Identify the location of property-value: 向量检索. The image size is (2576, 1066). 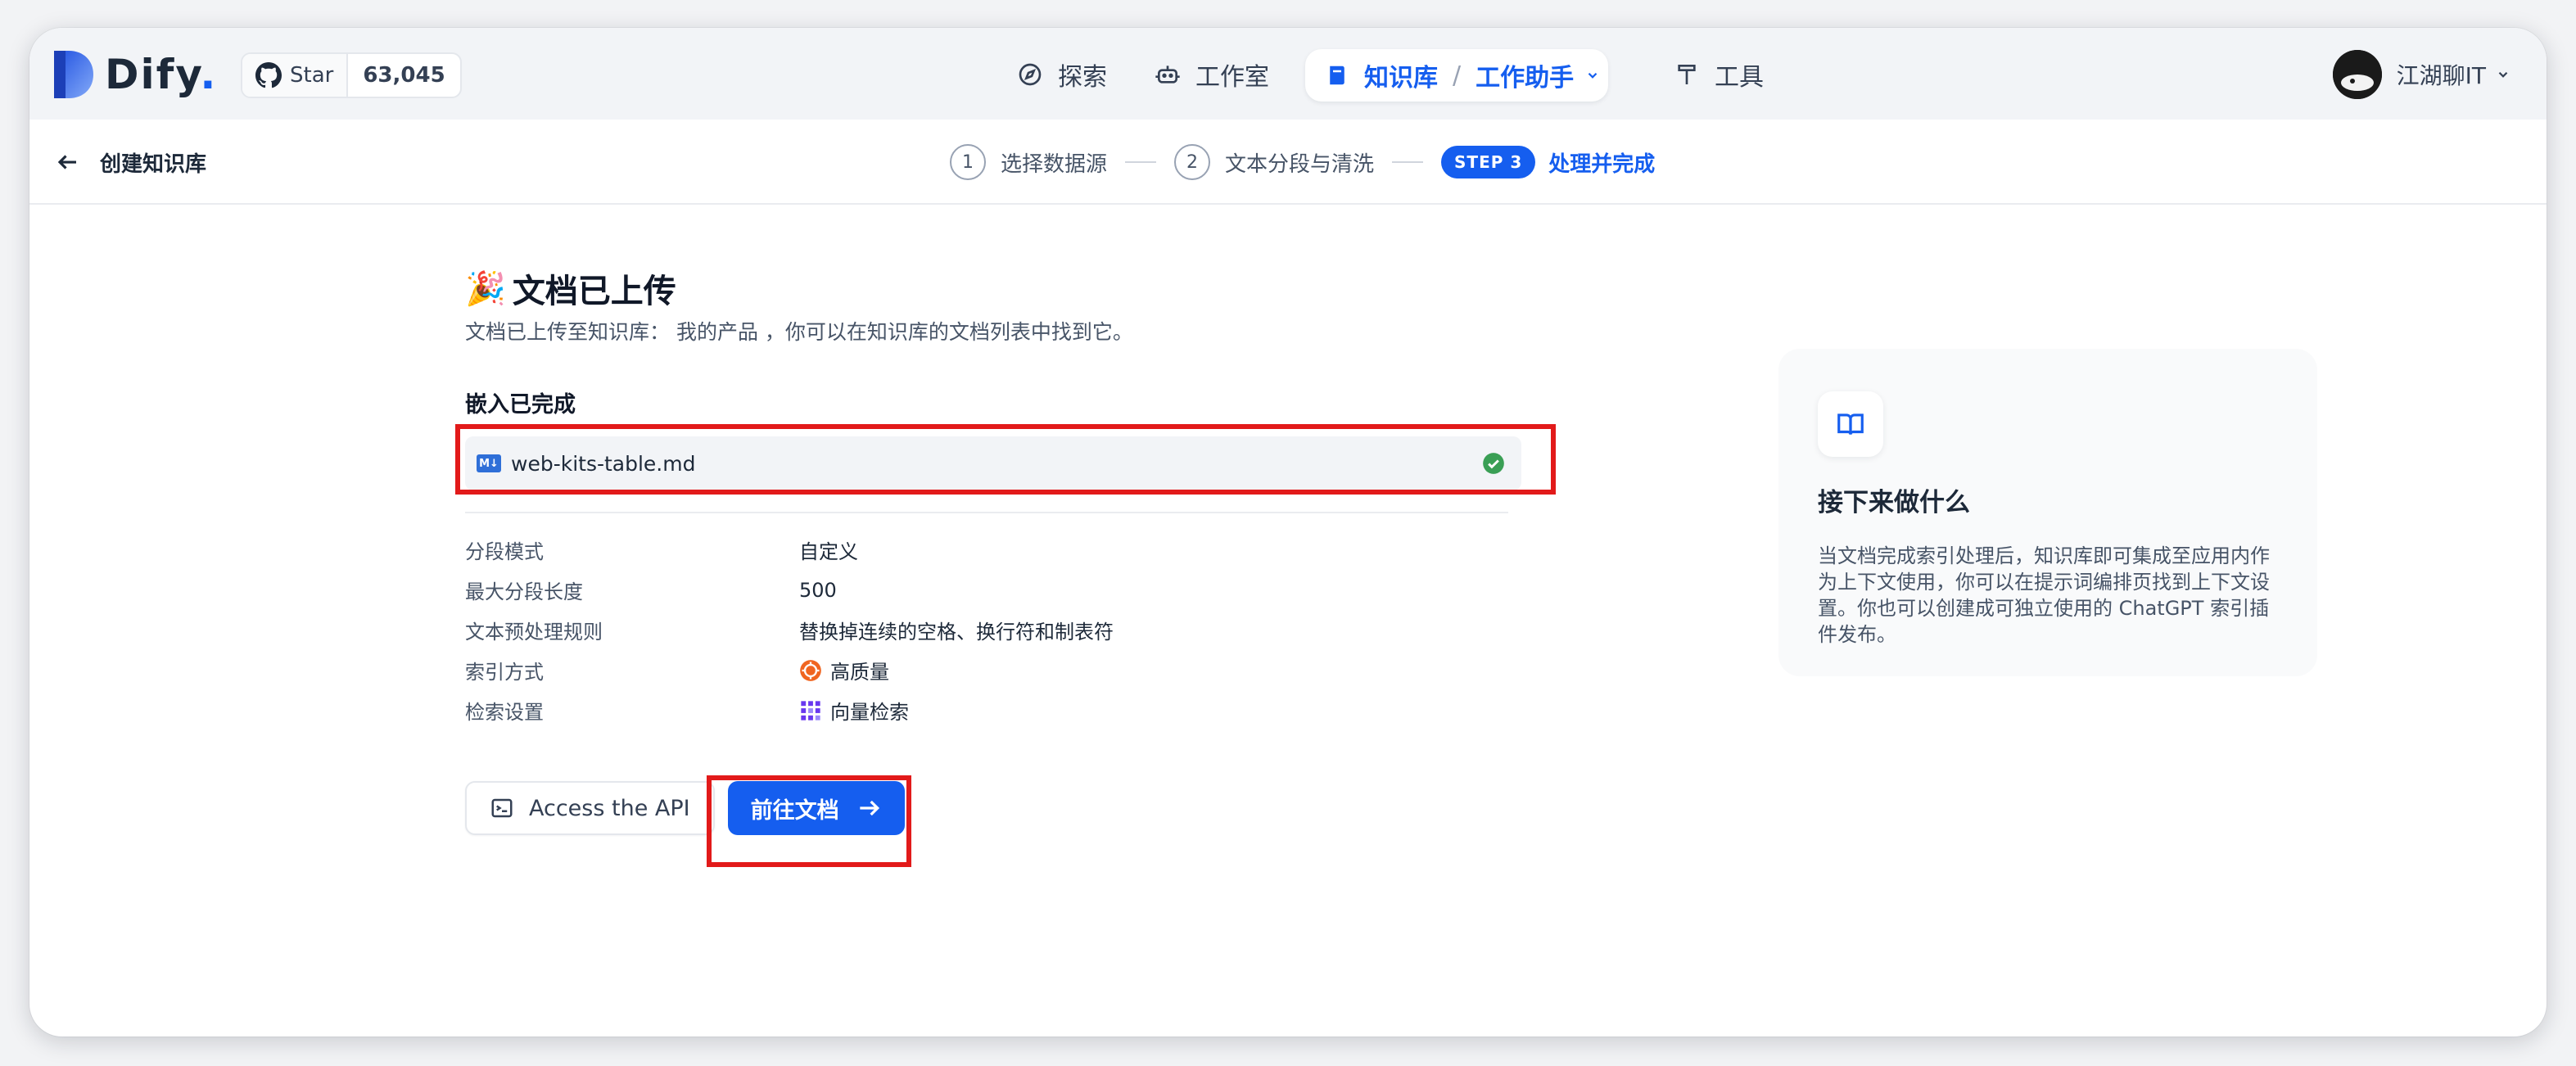
(854, 710).